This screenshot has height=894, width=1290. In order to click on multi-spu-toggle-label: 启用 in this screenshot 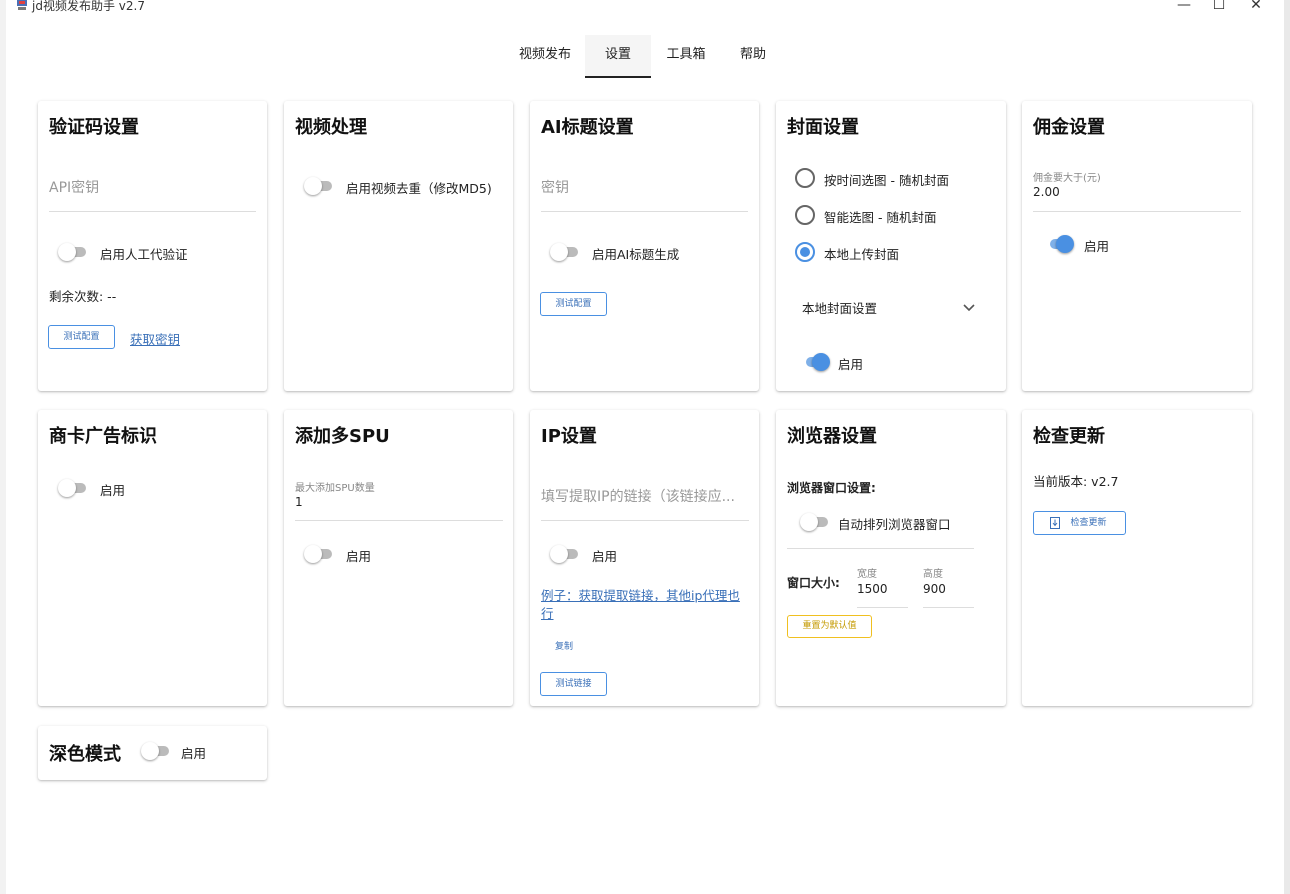, I will do `click(359, 556)`.